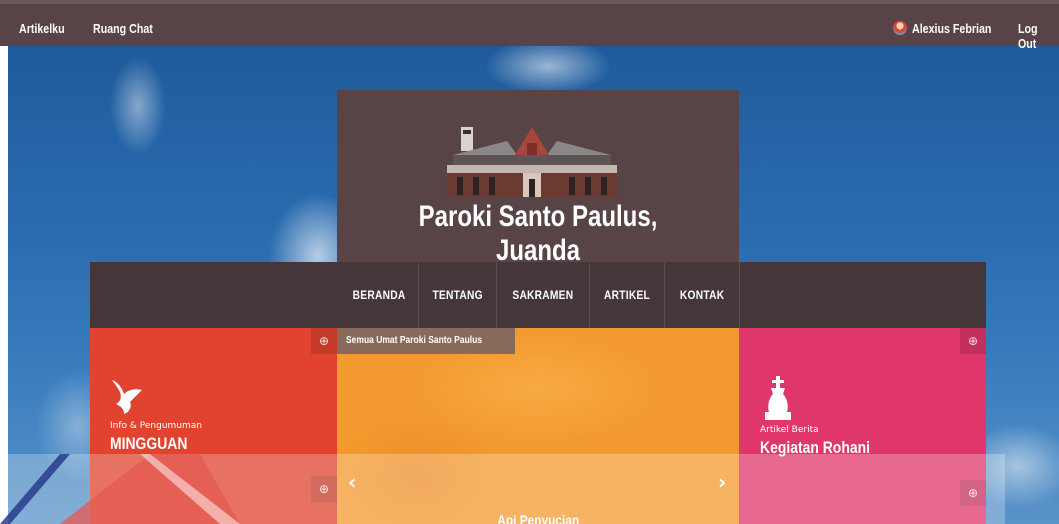 Image resolution: width=1059 pixels, height=524 pixels. Describe the element at coordinates (352, 482) in the screenshot. I see `slider-prev-arrow: ‹` at that location.